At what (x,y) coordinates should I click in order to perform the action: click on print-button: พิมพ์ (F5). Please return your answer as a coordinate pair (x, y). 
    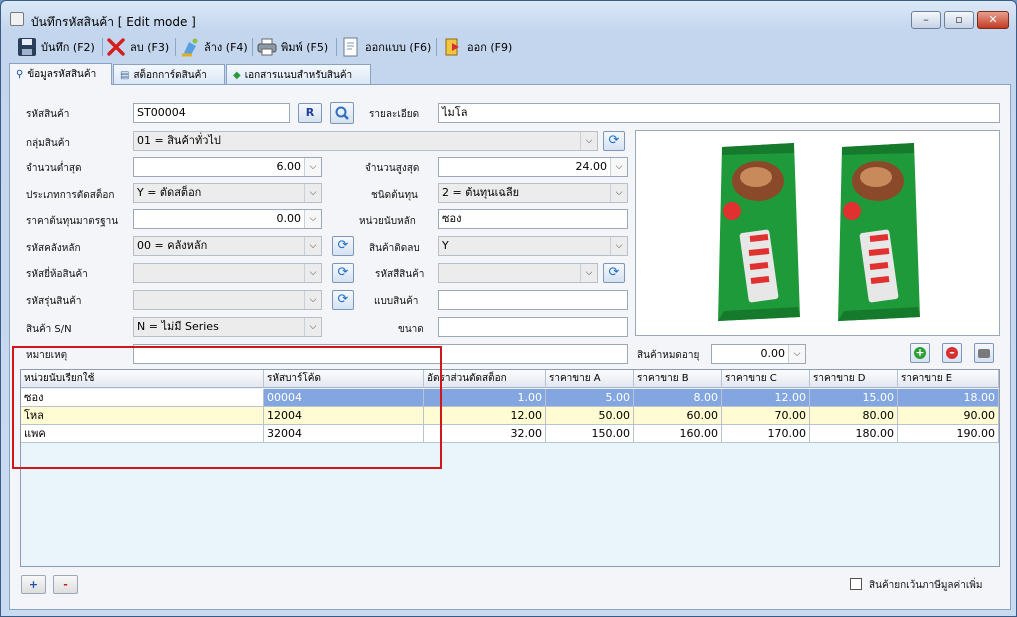
    Looking at the image, I should click on (292, 47).